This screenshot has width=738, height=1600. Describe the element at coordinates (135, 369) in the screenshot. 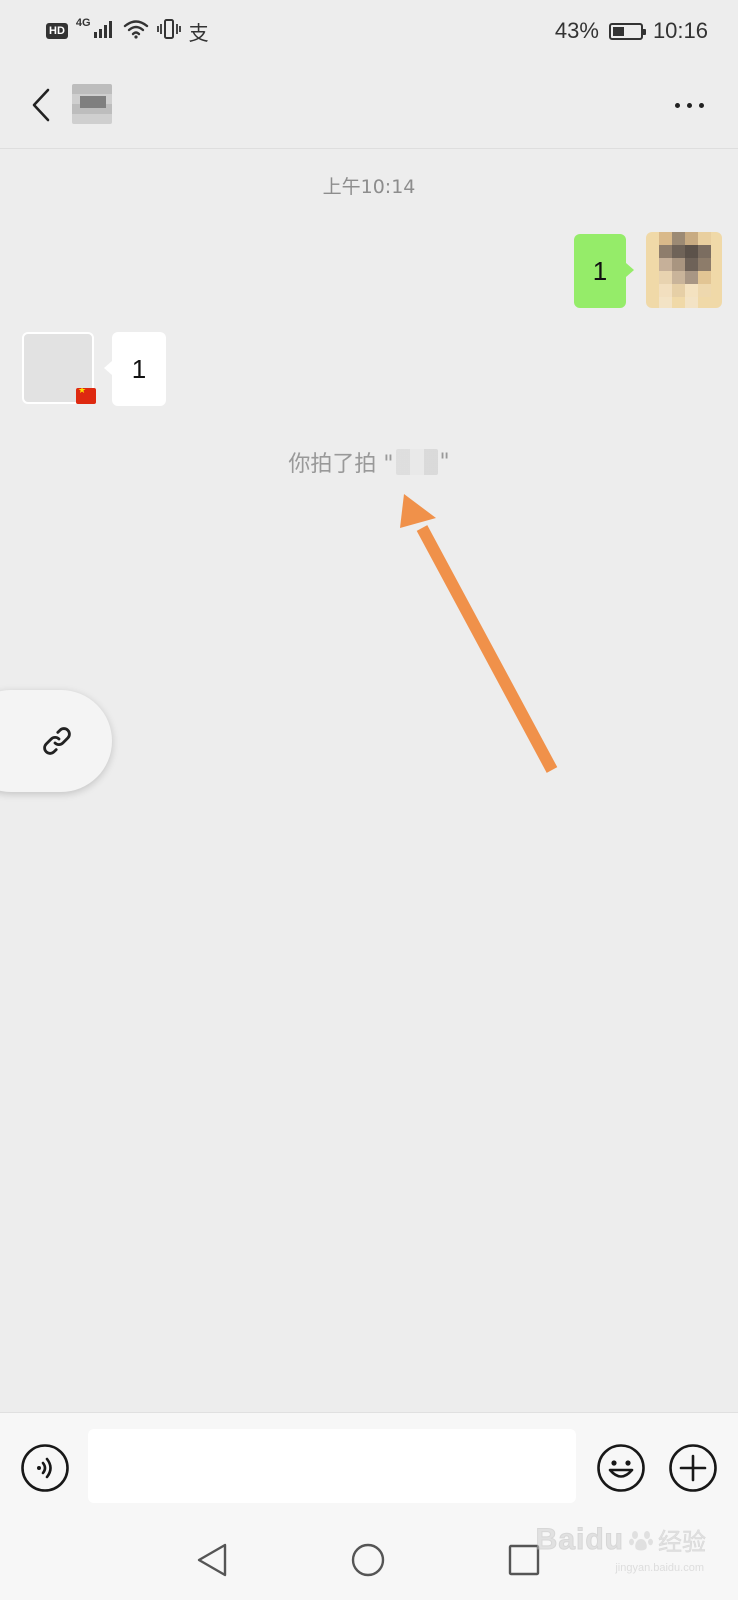

I see `received-message-bubble: 1` at that location.